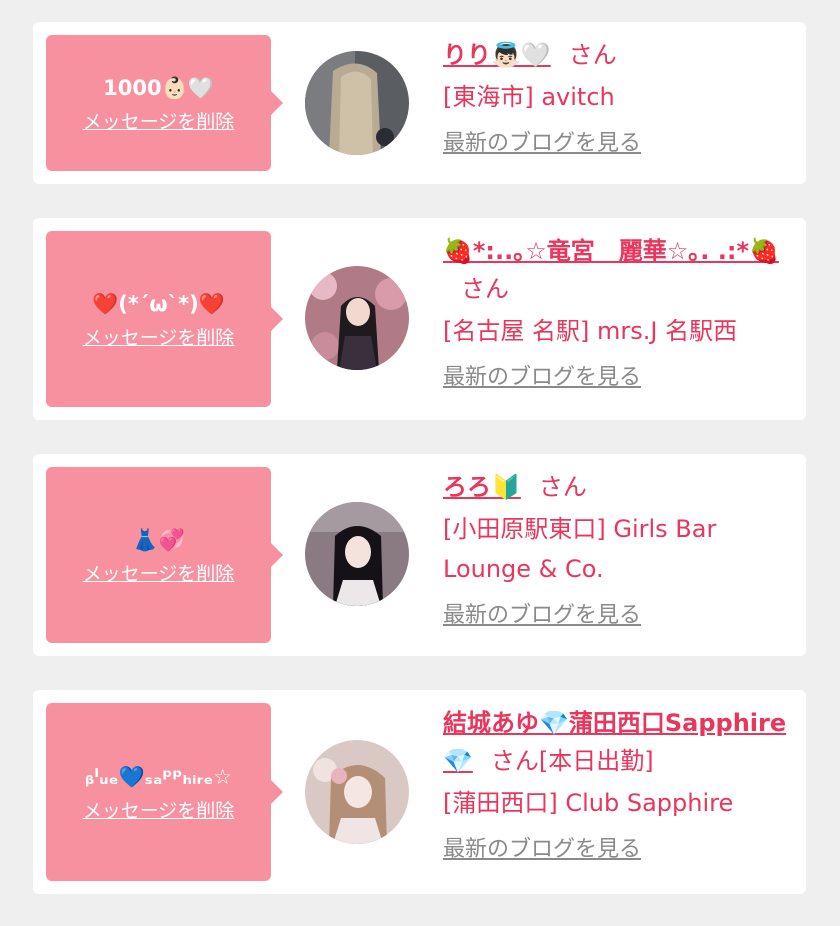  I want to click on shop-name: [小田原駅東口] Girls Bar Lounge & Co., so click(580, 549).